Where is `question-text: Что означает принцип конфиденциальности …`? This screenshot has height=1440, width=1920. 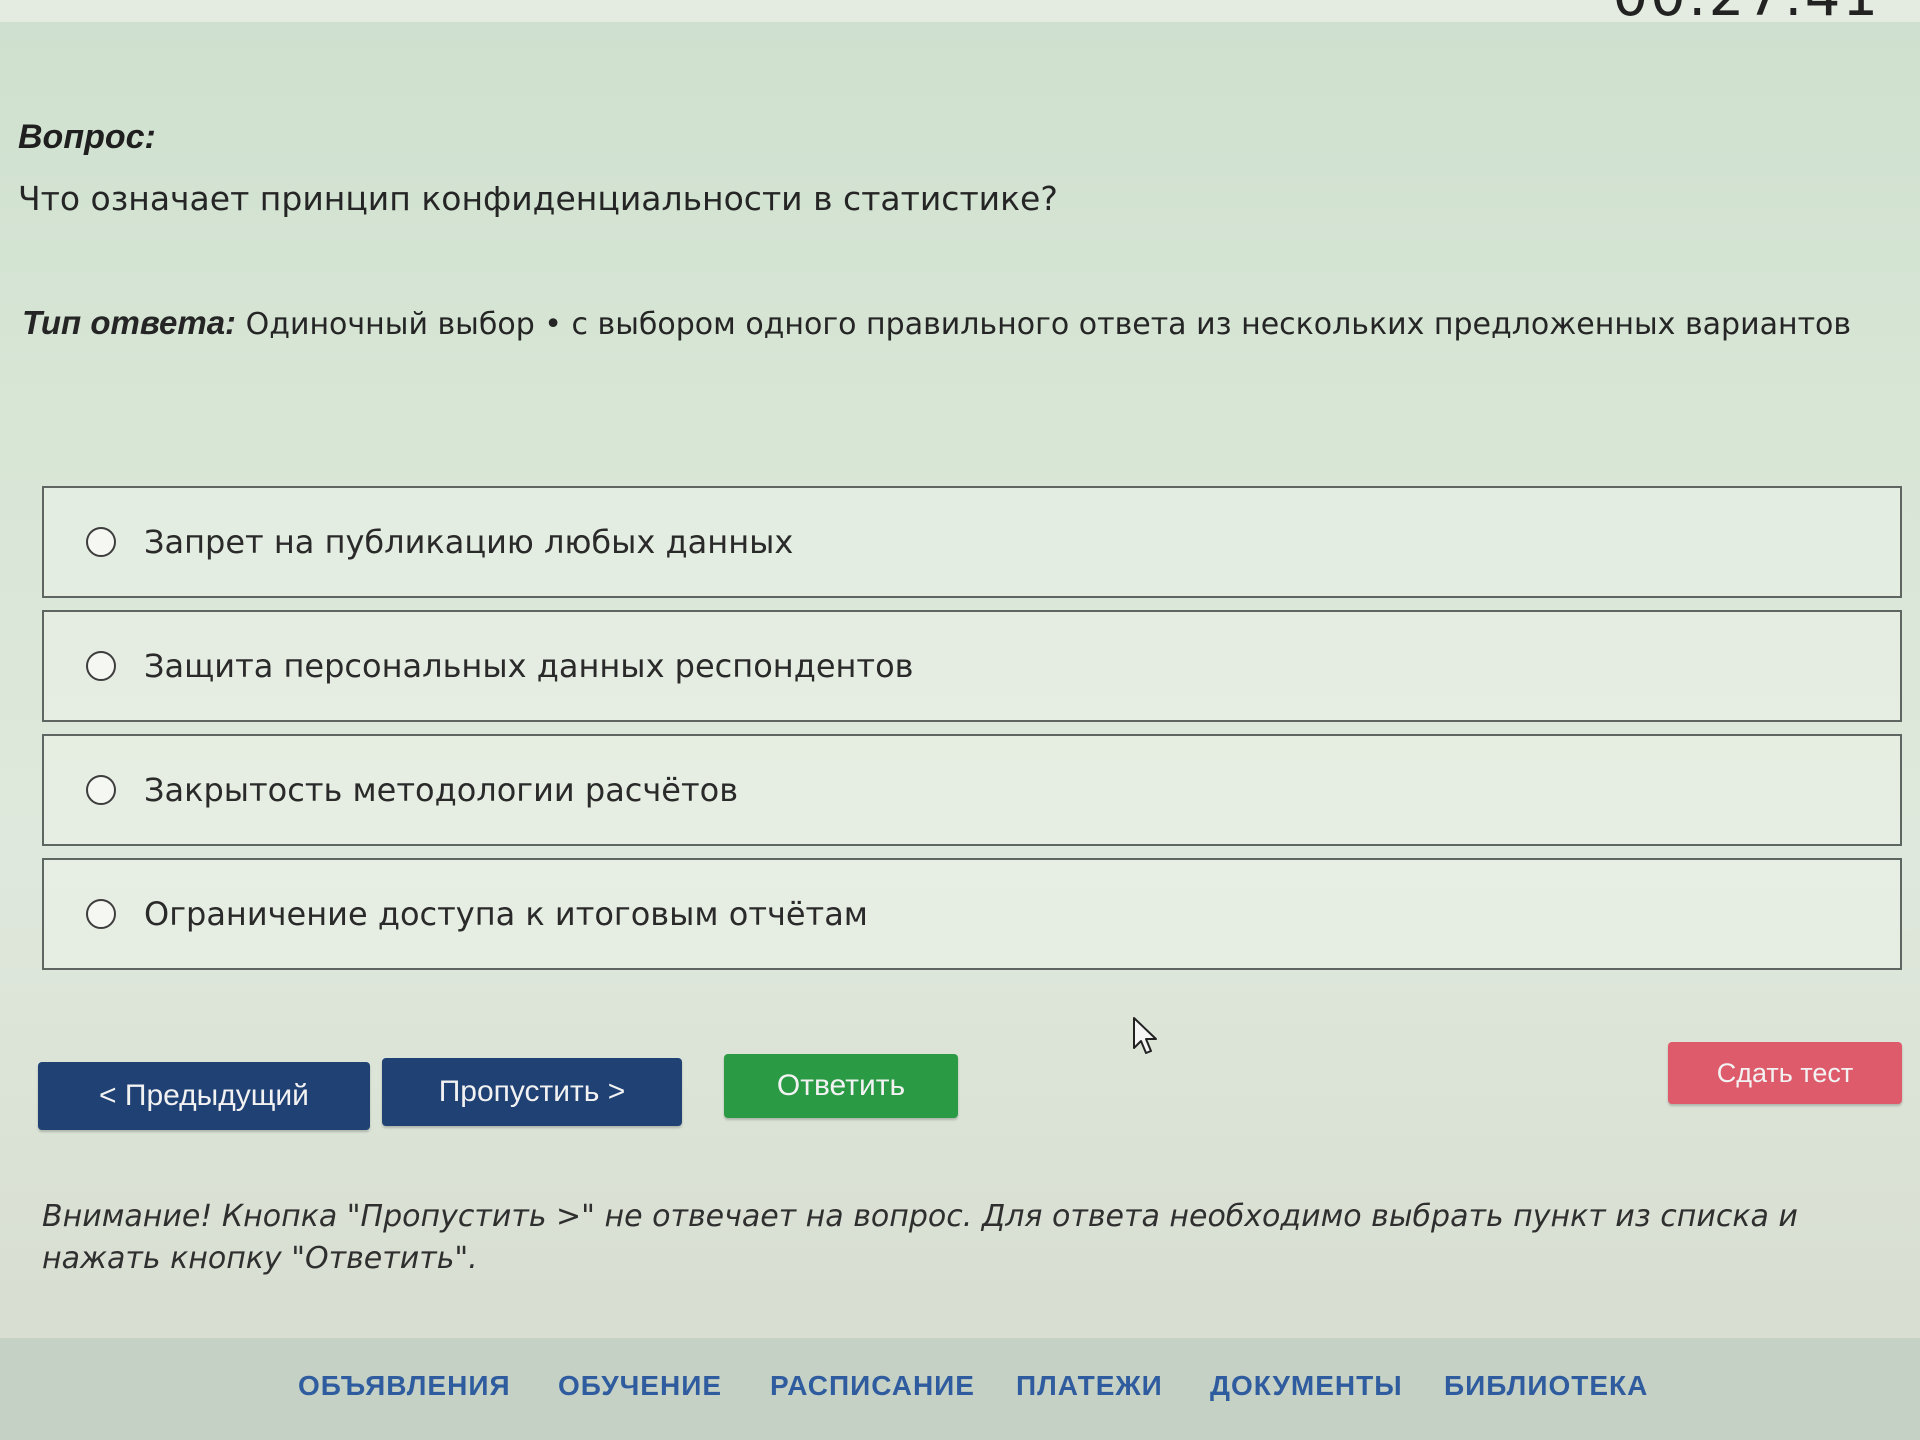
question-text: Что означает принцип конфиденциальности … is located at coordinates (538, 198).